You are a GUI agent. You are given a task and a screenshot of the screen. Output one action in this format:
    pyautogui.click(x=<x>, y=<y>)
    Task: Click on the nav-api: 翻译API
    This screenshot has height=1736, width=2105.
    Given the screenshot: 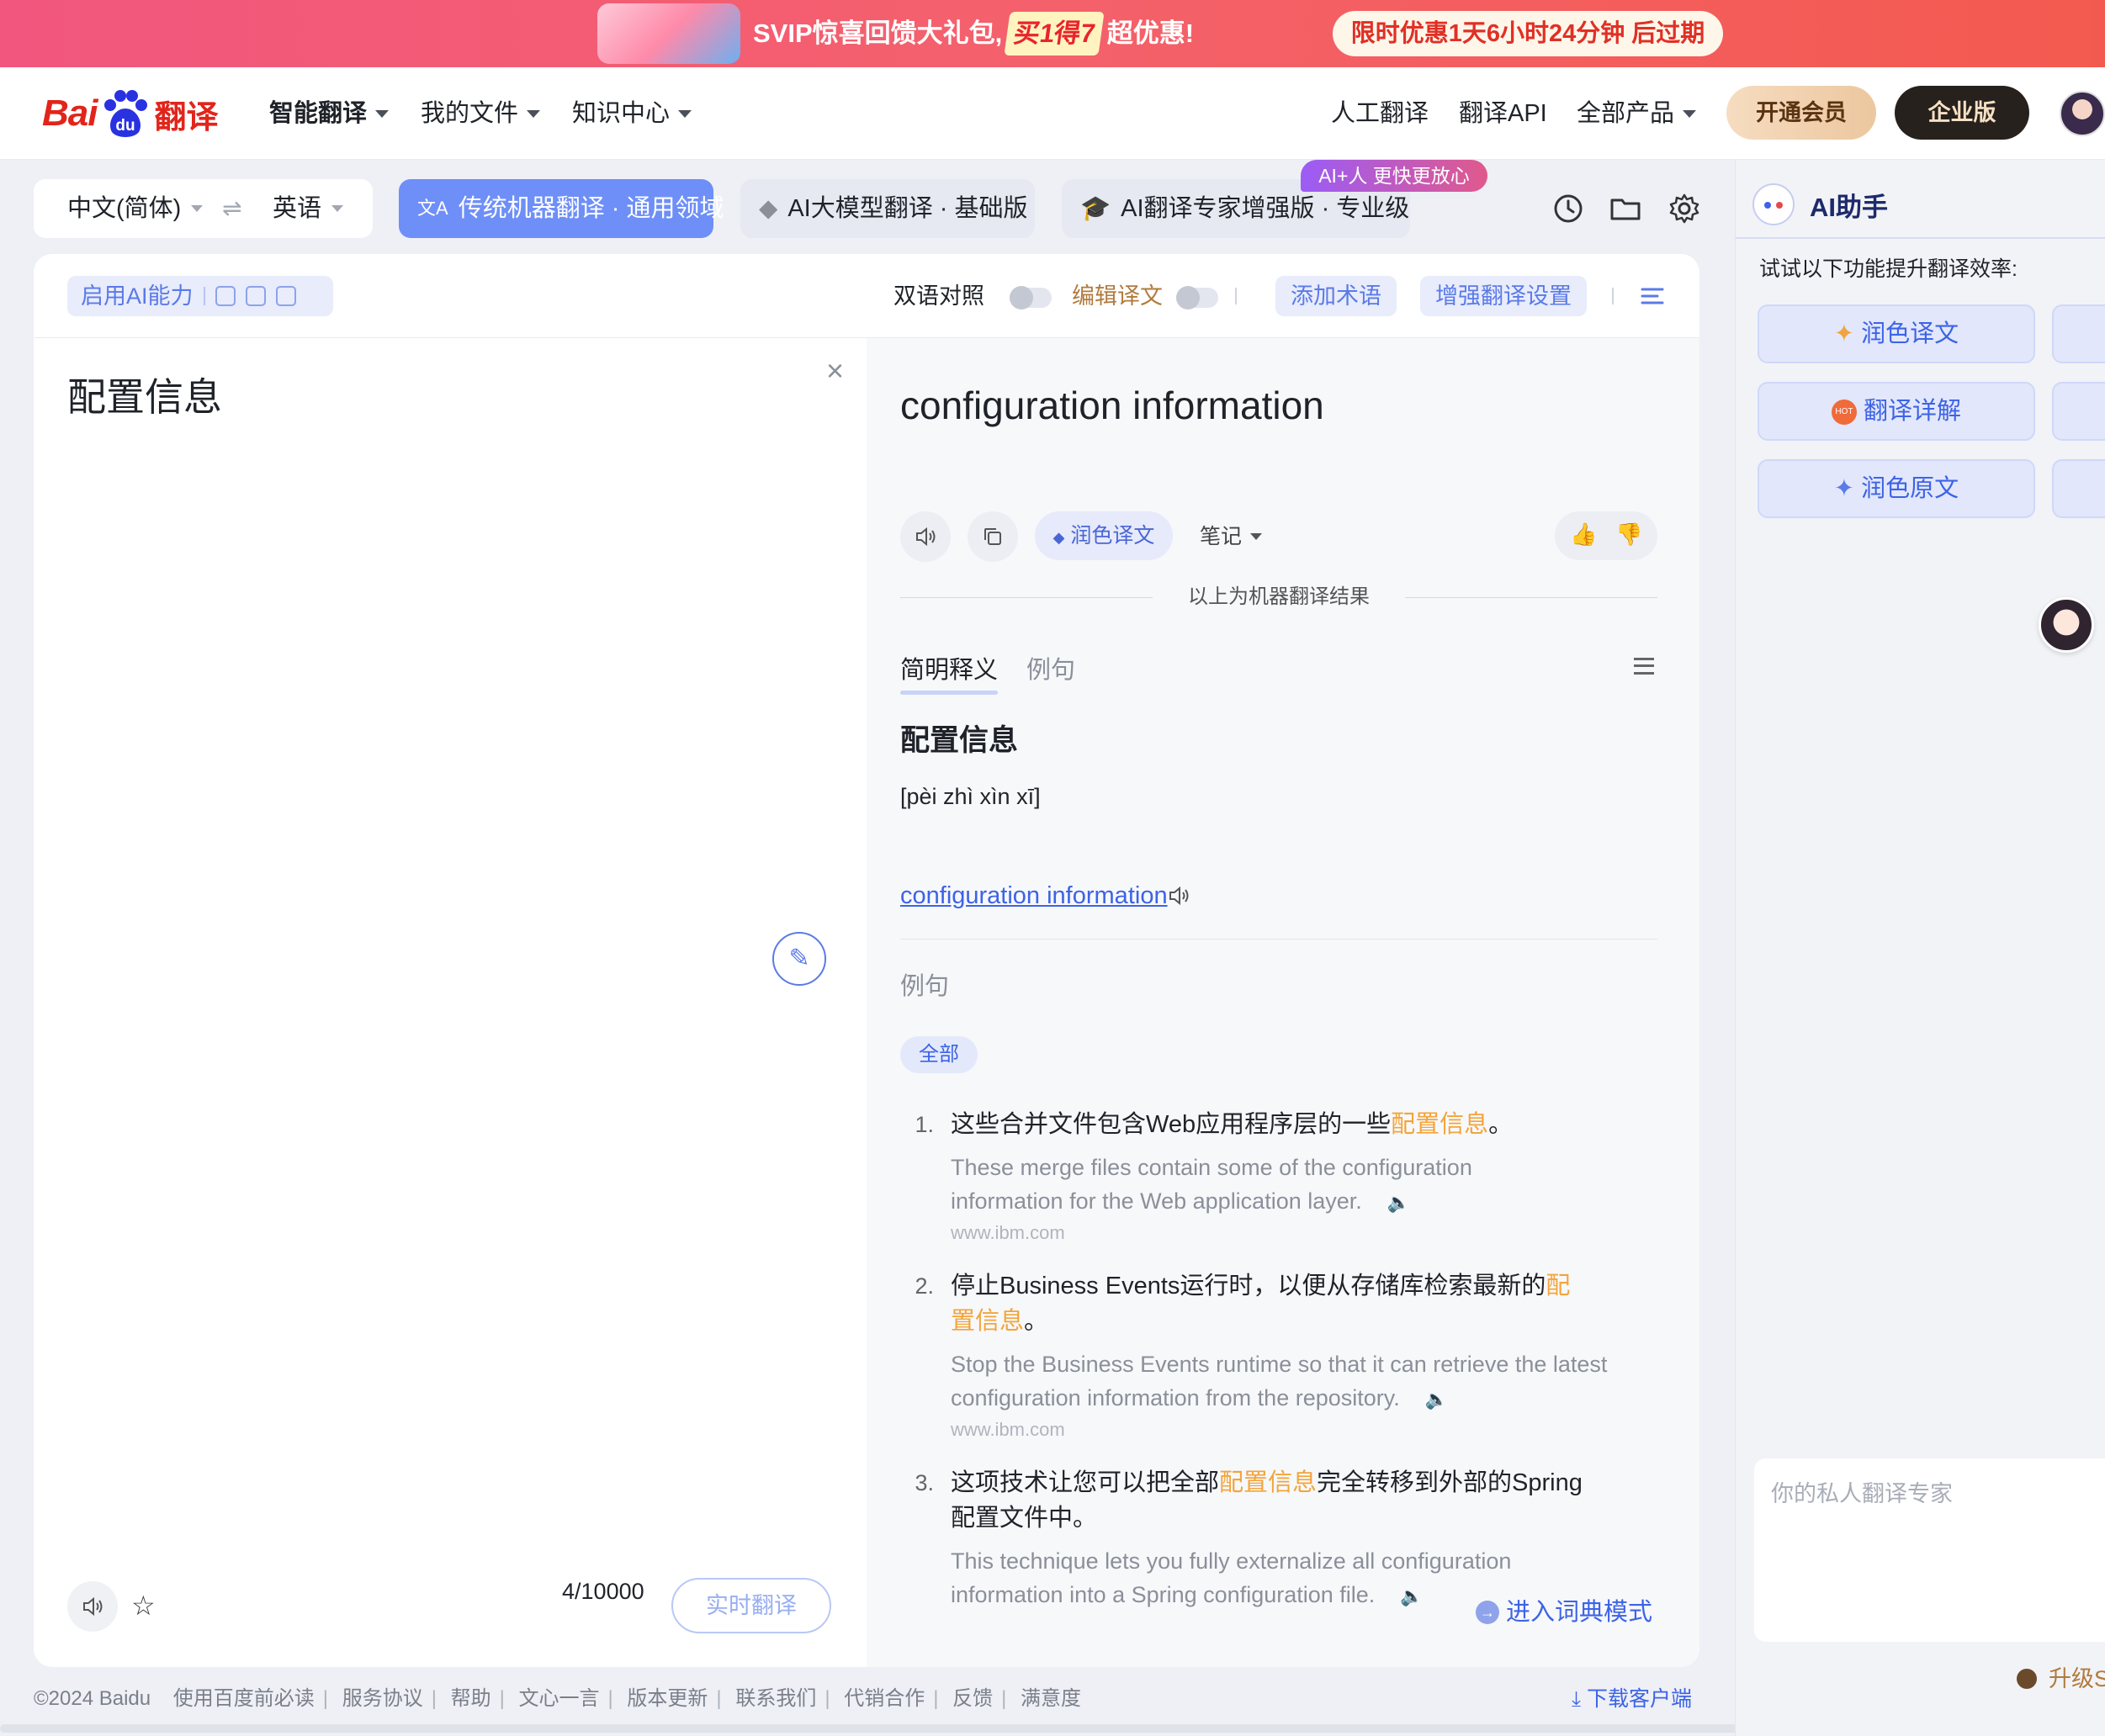 What is the action you would take?
    pyautogui.click(x=1503, y=114)
    